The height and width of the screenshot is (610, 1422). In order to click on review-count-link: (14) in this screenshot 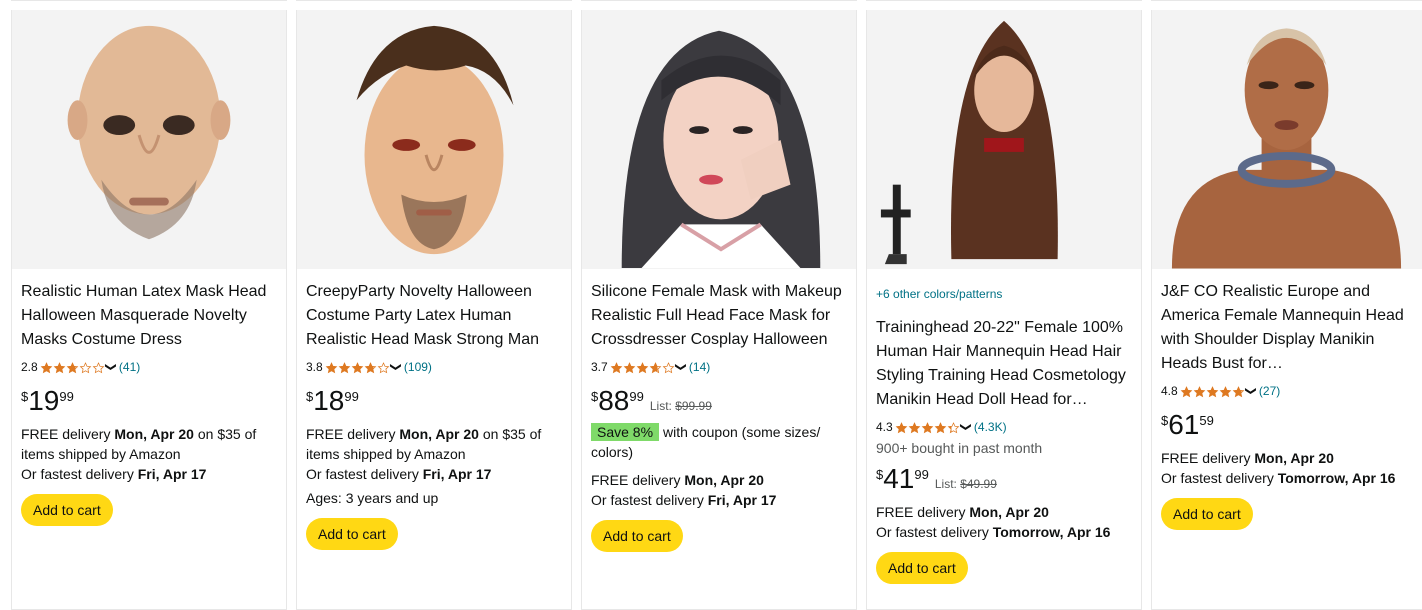, I will do `click(699, 367)`.